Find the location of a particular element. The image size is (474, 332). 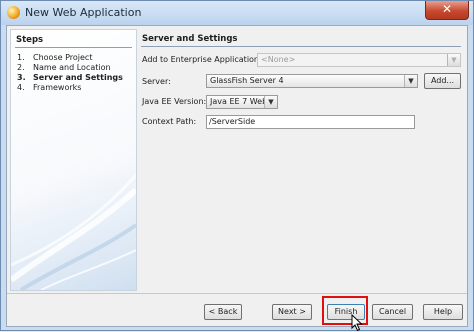

step-label: Server and Settings is located at coordinates (78, 77).